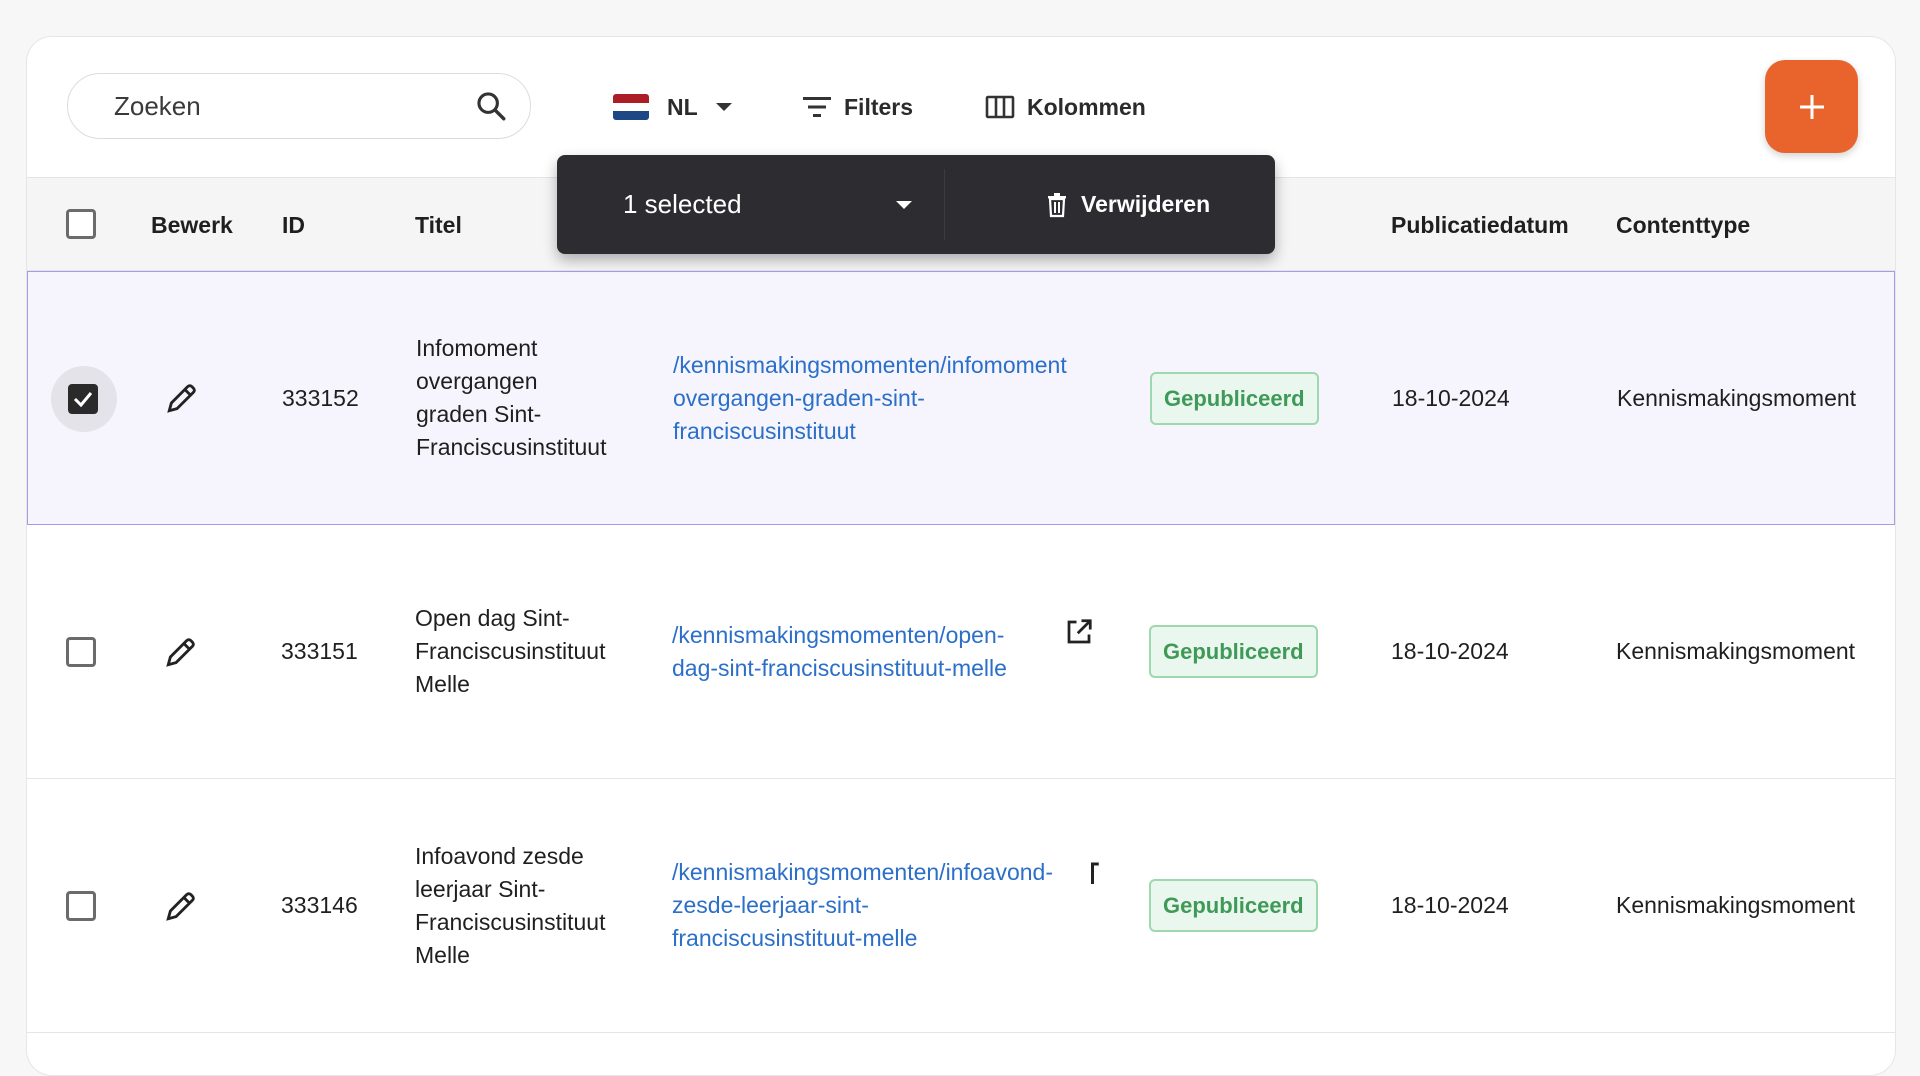 The height and width of the screenshot is (1076, 1920). Describe the element at coordinates (477, 381) in the screenshot. I see `title-line: overgangen` at that location.